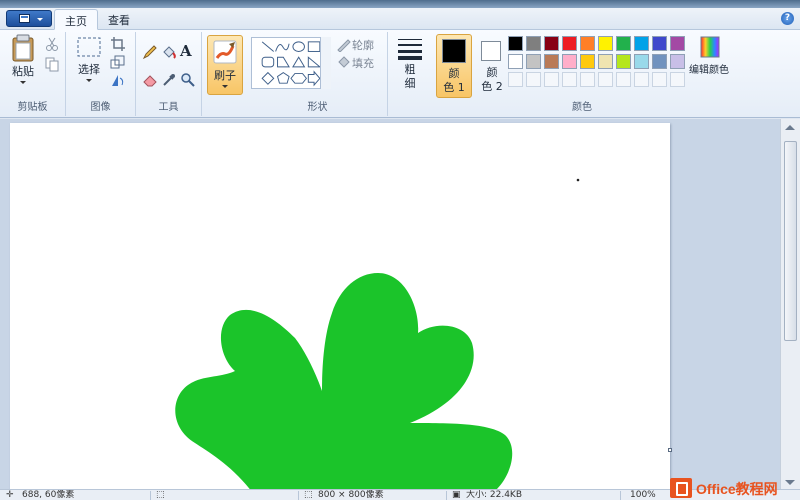  I want to click on paste-label: 粘贴, so click(23, 71).